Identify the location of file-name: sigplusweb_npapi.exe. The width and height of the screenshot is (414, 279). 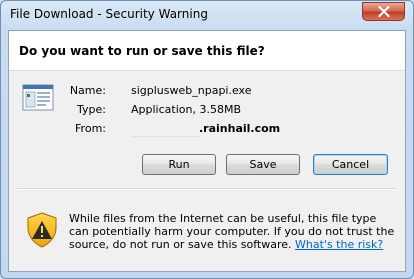
(191, 90).